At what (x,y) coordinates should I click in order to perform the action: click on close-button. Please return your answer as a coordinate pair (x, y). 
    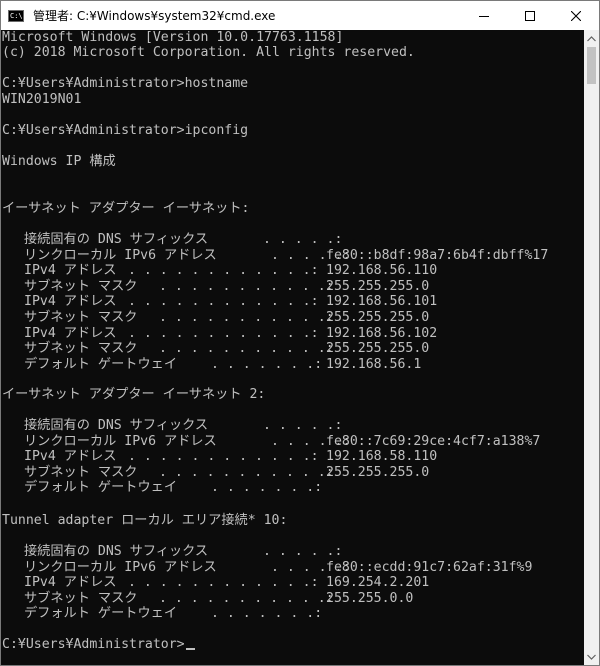
    Looking at the image, I should click on (576, 15).